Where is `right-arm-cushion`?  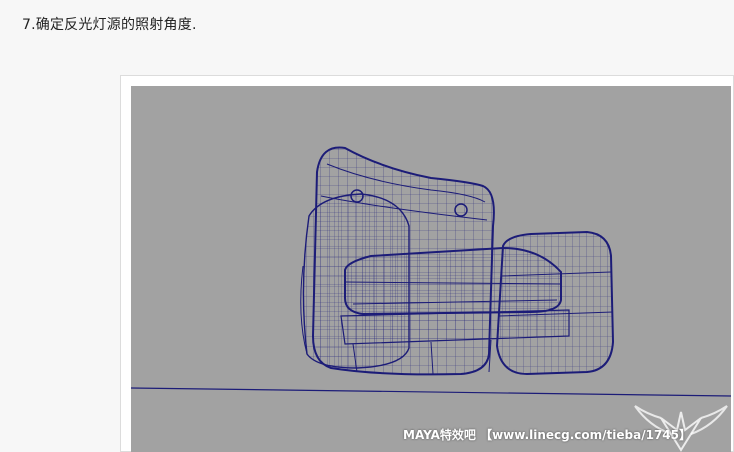 right-arm-cushion is located at coordinates (555, 303).